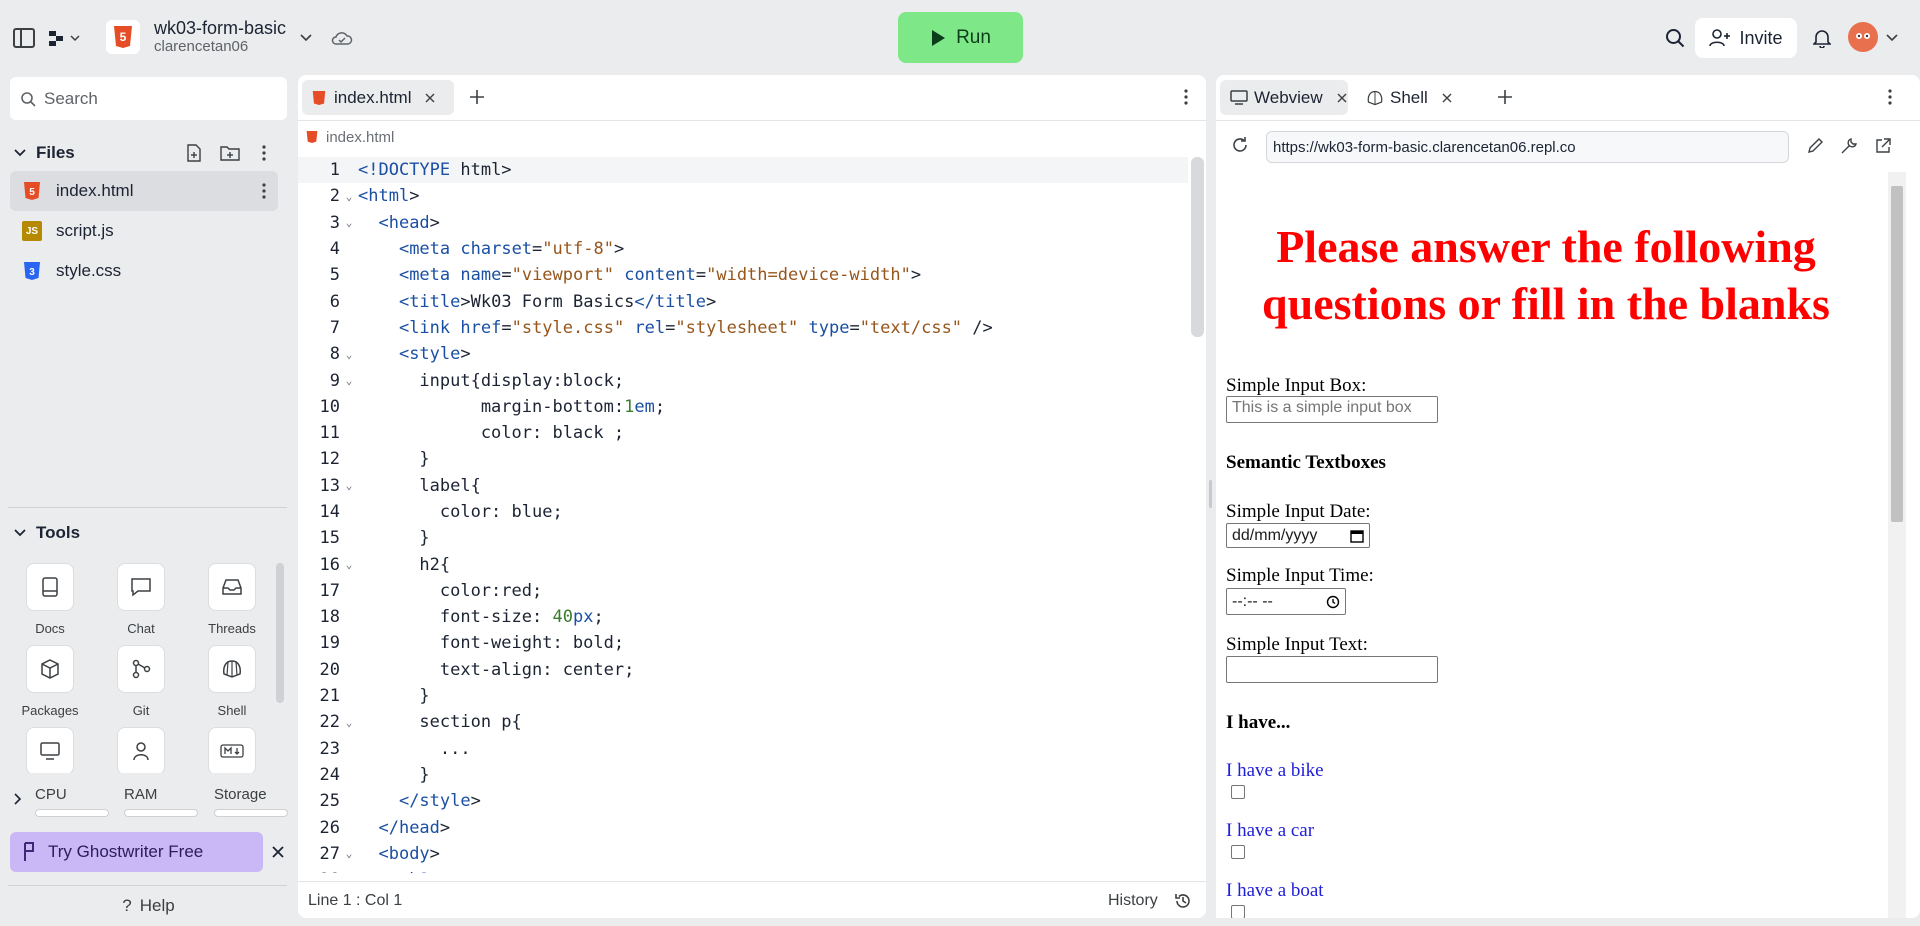 The height and width of the screenshot is (926, 1920). What do you see at coordinates (231, 750) in the screenshot?
I see `tool-markdown` at bounding box center [231, 750].